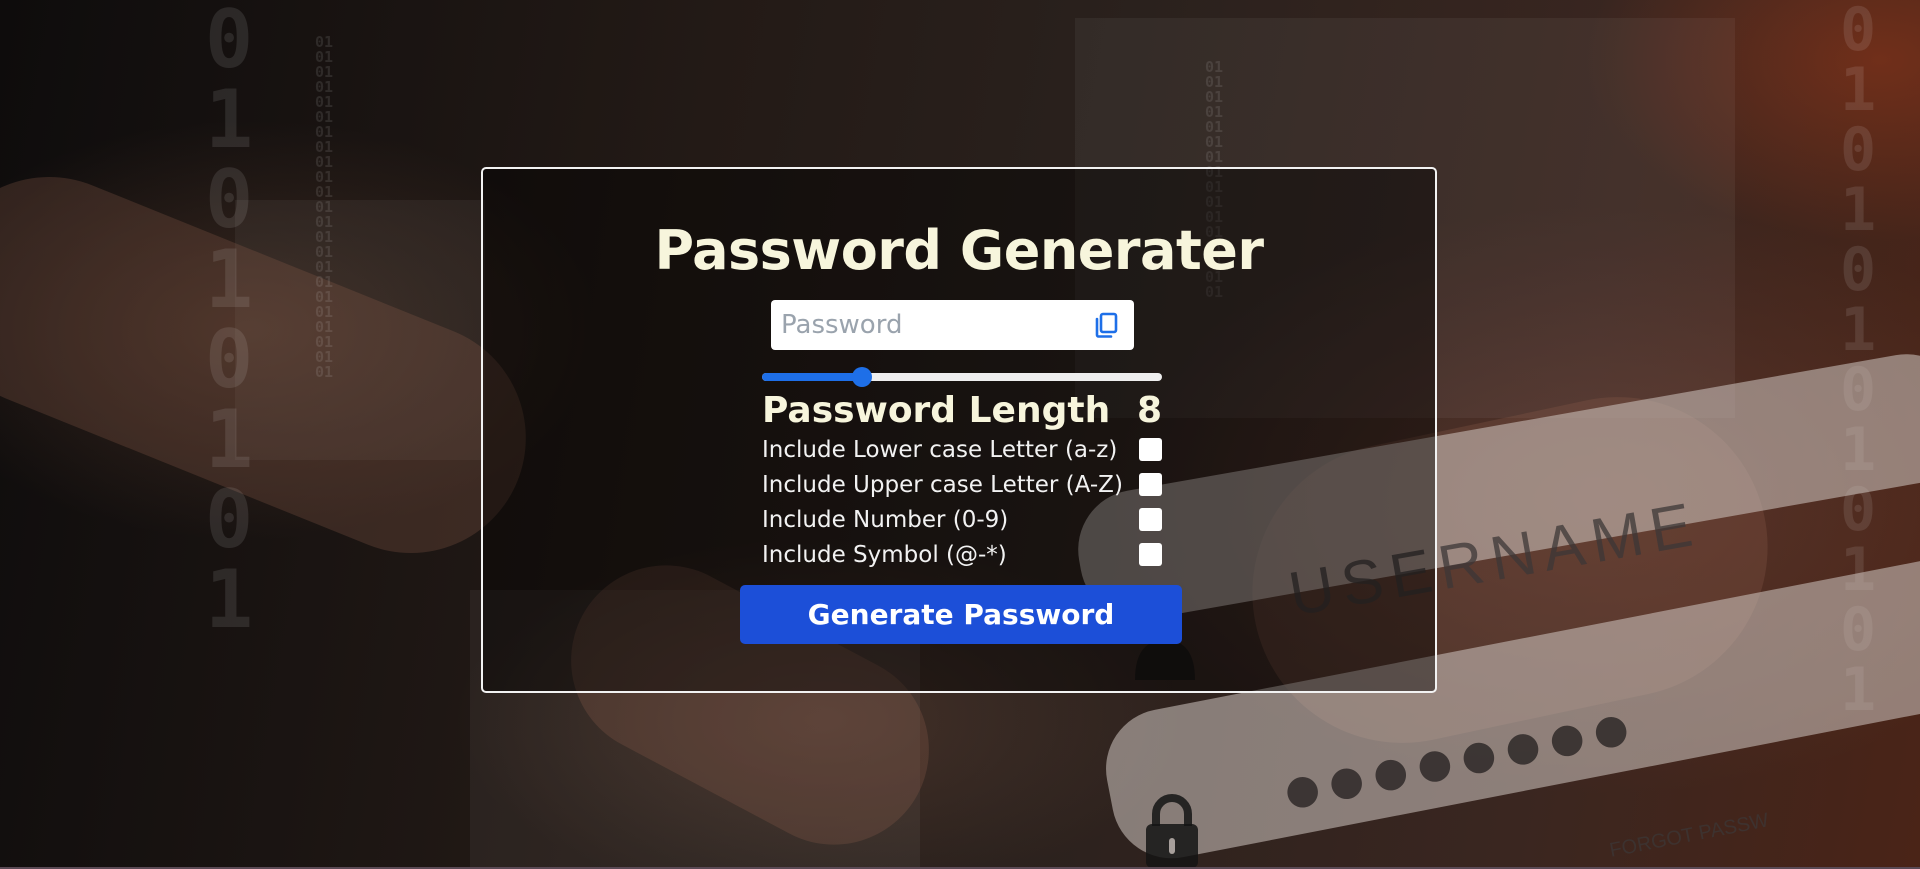  What do you see at coordinates (942, 485) in the screenshot?
I see `option-uppercase-label: Include Upper case Letter (A-Z)` at bounding box center [942, 485].